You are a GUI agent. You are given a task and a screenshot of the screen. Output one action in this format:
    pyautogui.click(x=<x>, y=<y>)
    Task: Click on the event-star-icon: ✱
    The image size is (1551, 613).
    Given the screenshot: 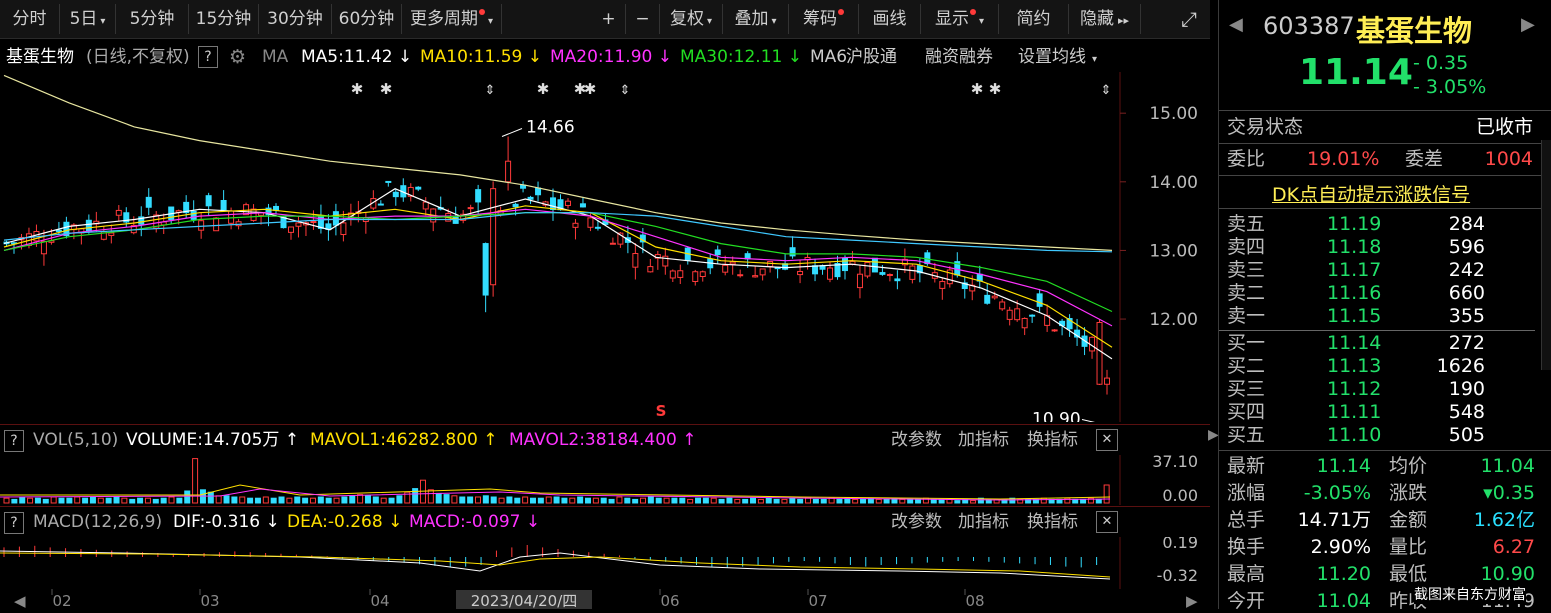 What is the action you would take?
    pyautogui.click(x=543, y=89)
    